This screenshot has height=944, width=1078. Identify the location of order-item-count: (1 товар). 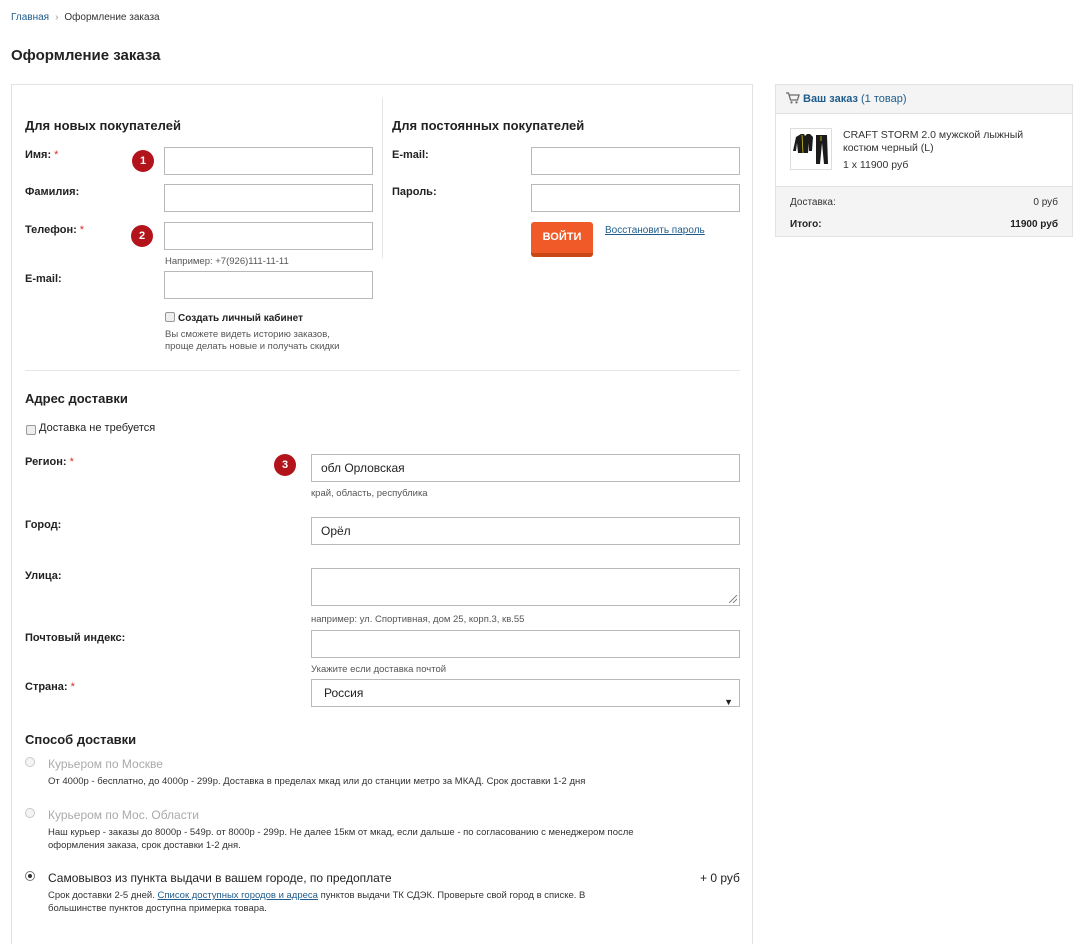
(884, 99).